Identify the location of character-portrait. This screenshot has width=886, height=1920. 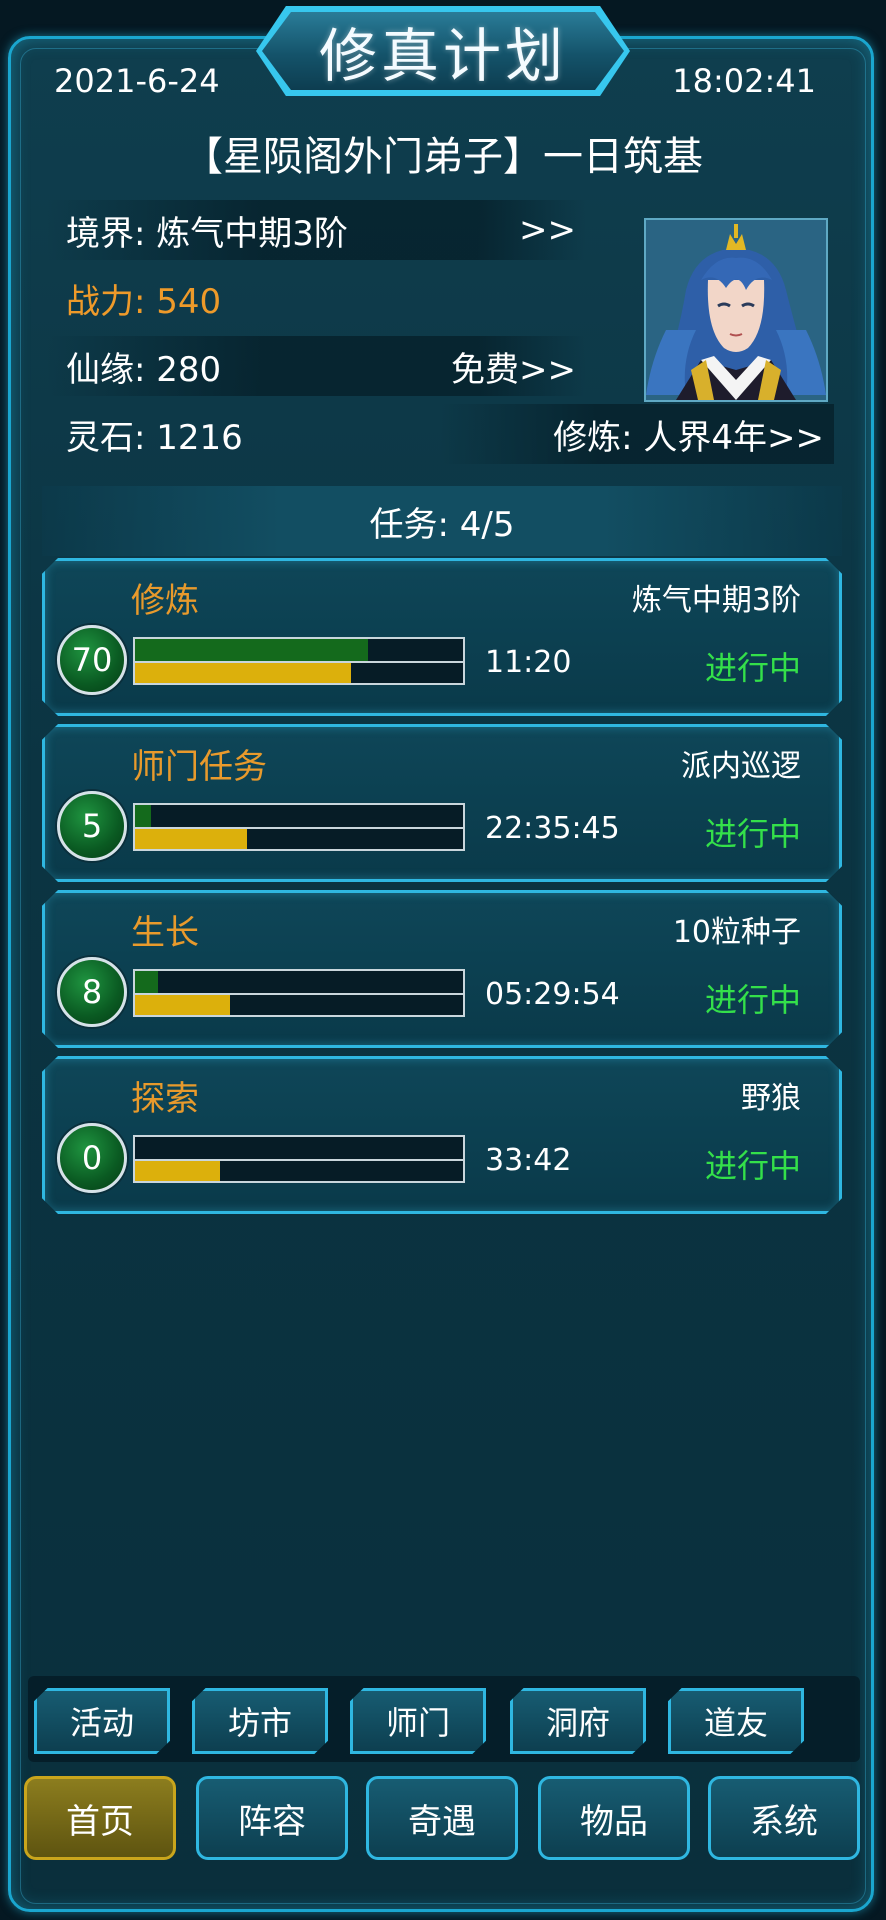
(736, 310).